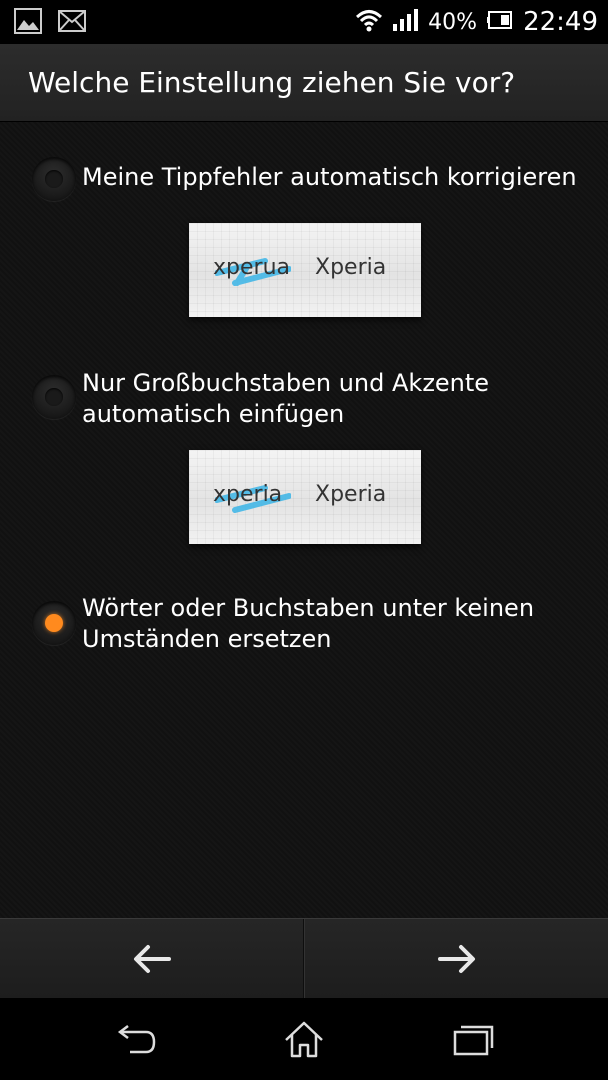 The image size is (608, 1080). I want to click on system-nav-bar, so click(304, 1039).